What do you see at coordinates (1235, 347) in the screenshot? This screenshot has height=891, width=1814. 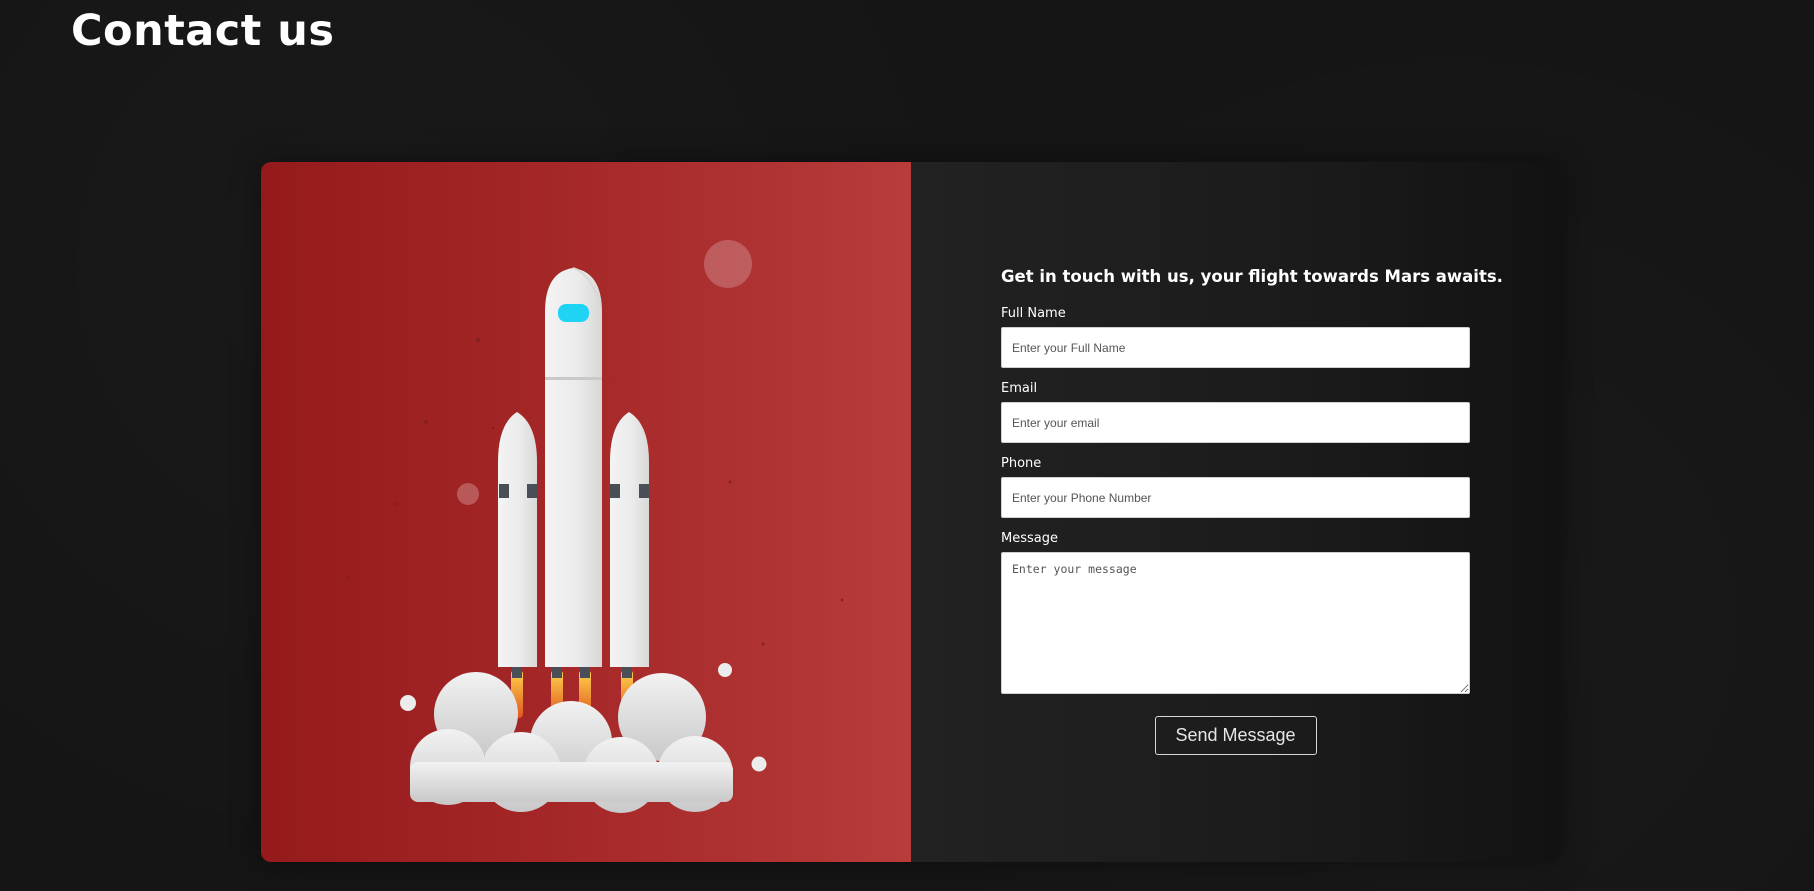 I see `full-name-input` at bounding box center [1235, 347].